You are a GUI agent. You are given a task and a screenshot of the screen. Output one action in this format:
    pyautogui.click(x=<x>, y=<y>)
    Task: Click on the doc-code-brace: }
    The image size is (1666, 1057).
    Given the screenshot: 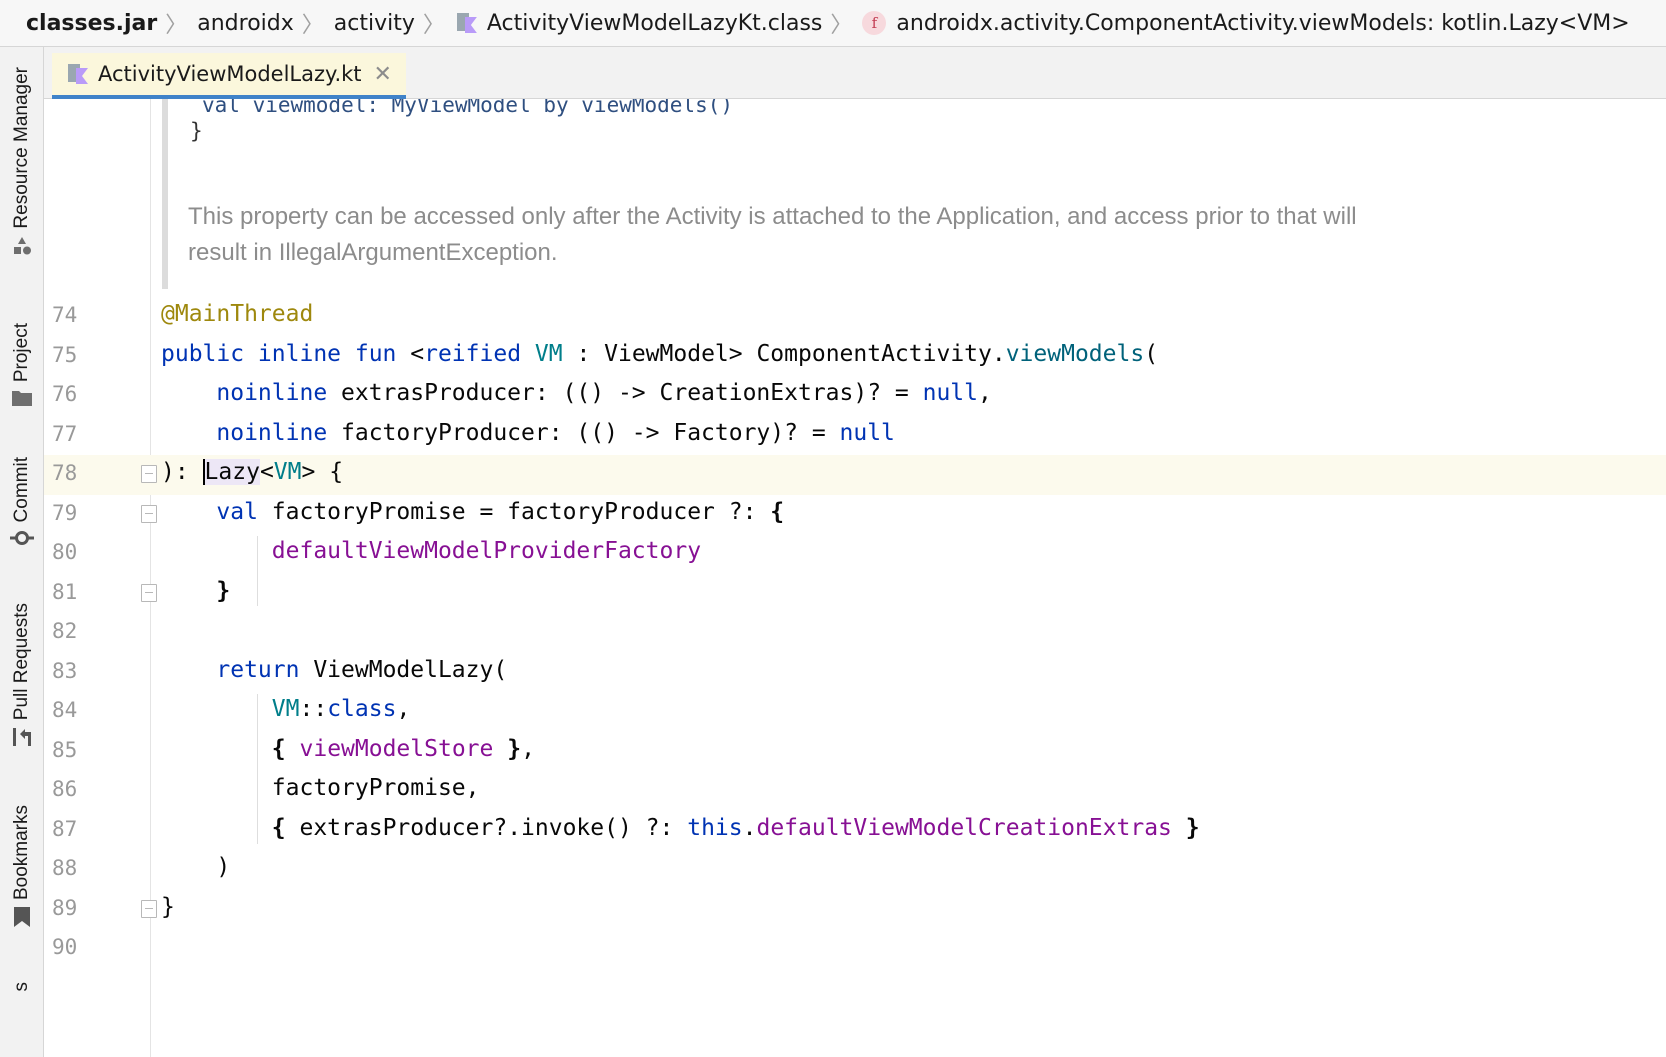 What is the action you would take?
    pyautogui.click(x=196, y=131)
    